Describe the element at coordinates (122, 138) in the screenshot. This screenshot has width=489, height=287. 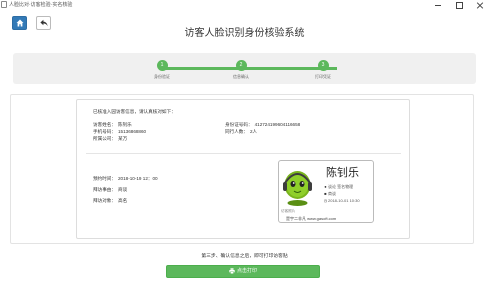
I see `company-name: 某万` at that location.